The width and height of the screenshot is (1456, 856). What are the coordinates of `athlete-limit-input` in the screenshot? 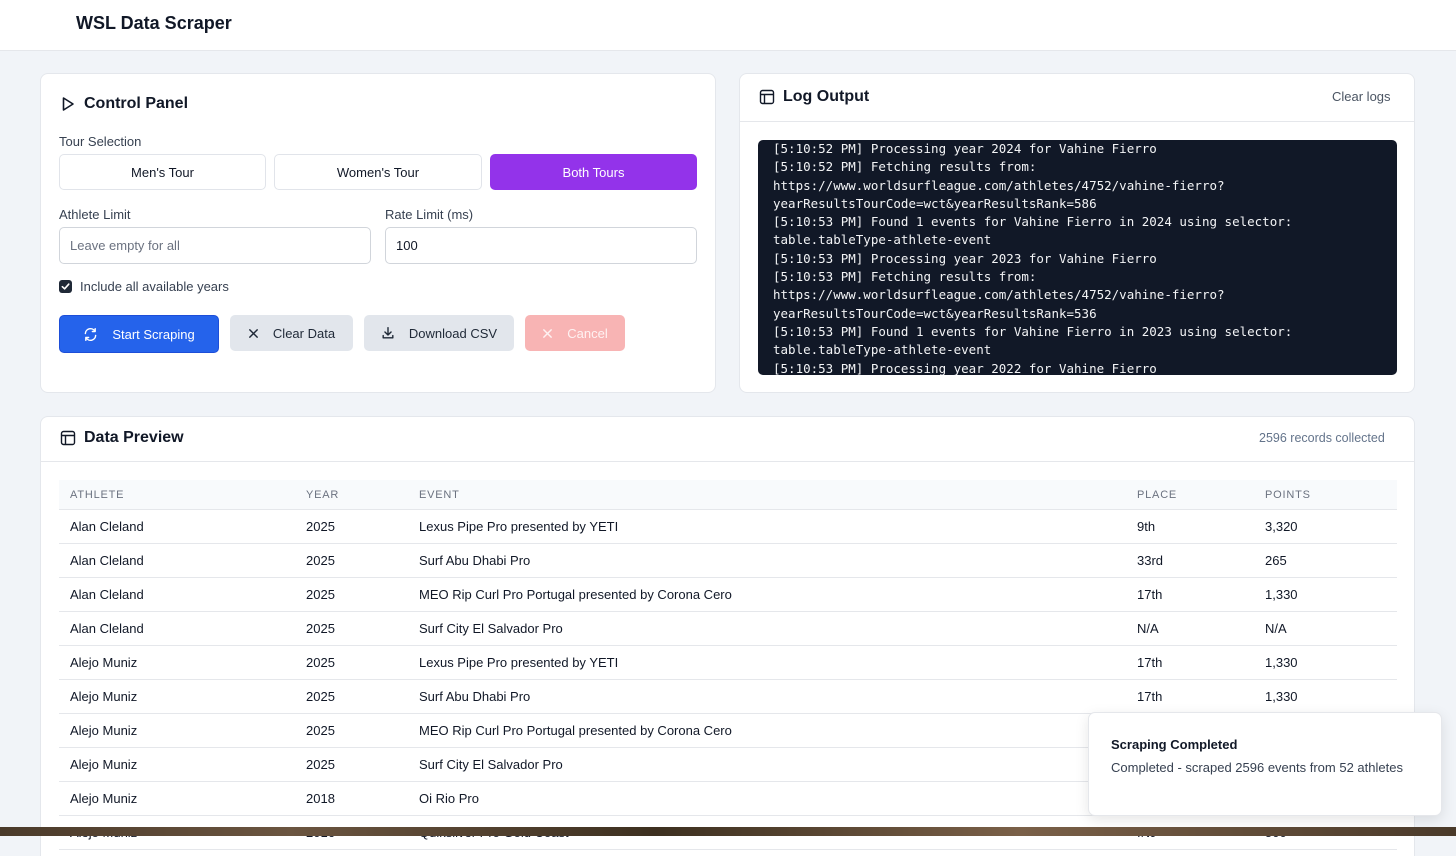 It's located at (215, 245).